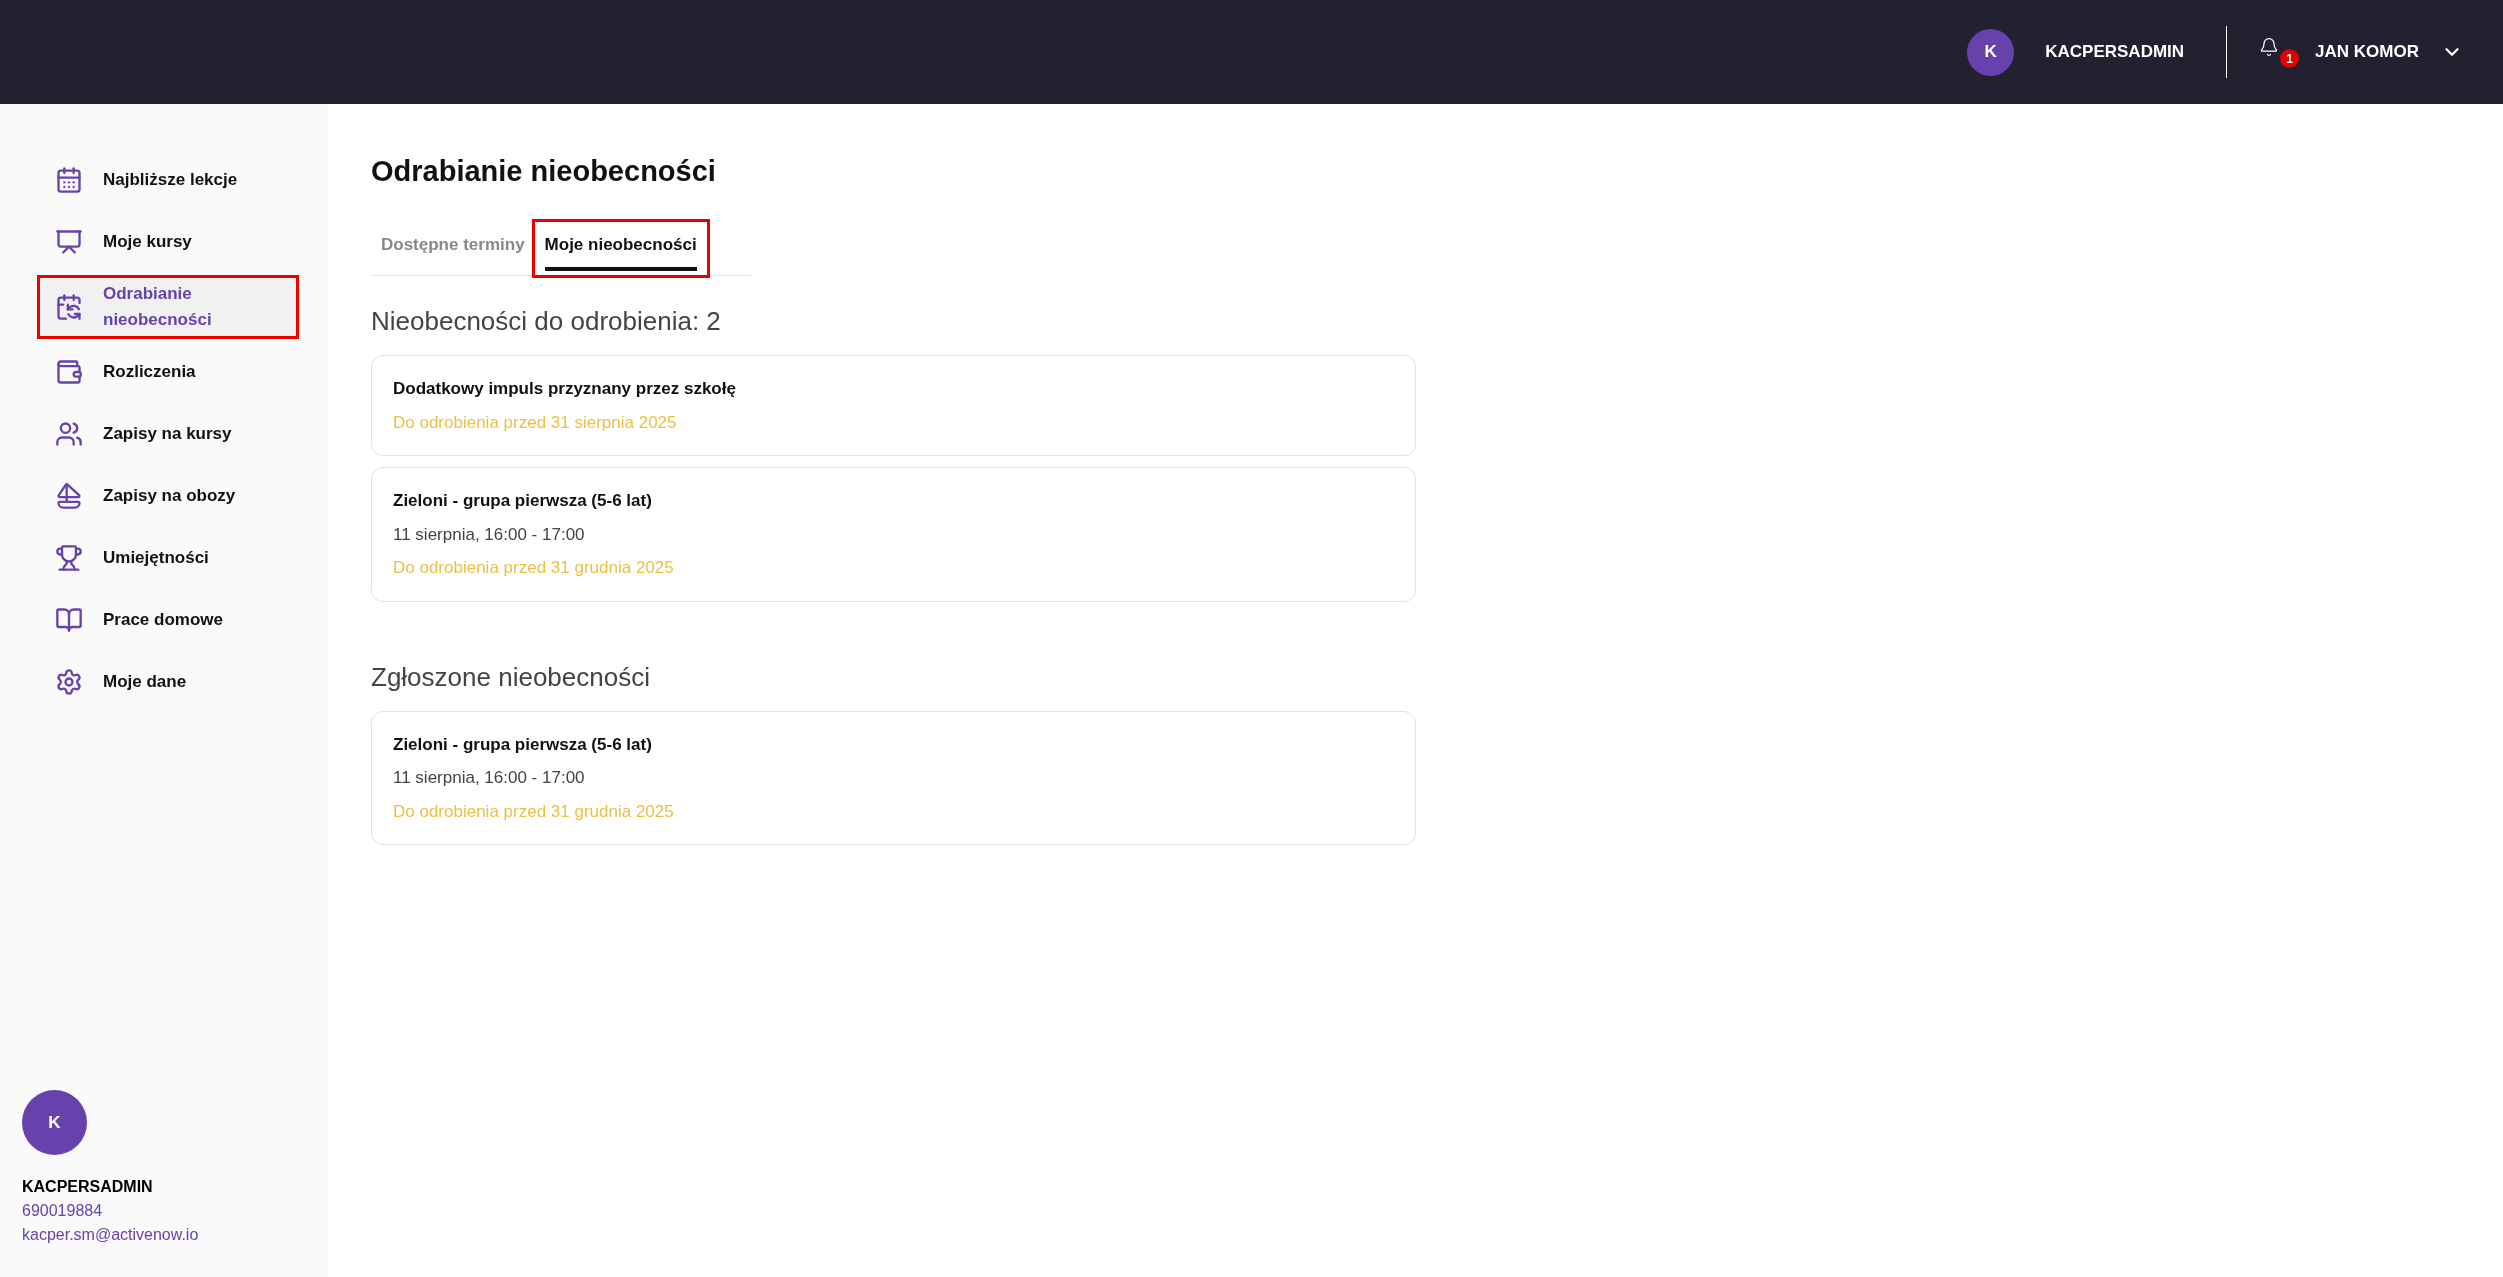  Describe the element at coordinates (546, 321) in the screenshot. I see `section-heading: Nieobecności do odrobienia: 2` at that location.